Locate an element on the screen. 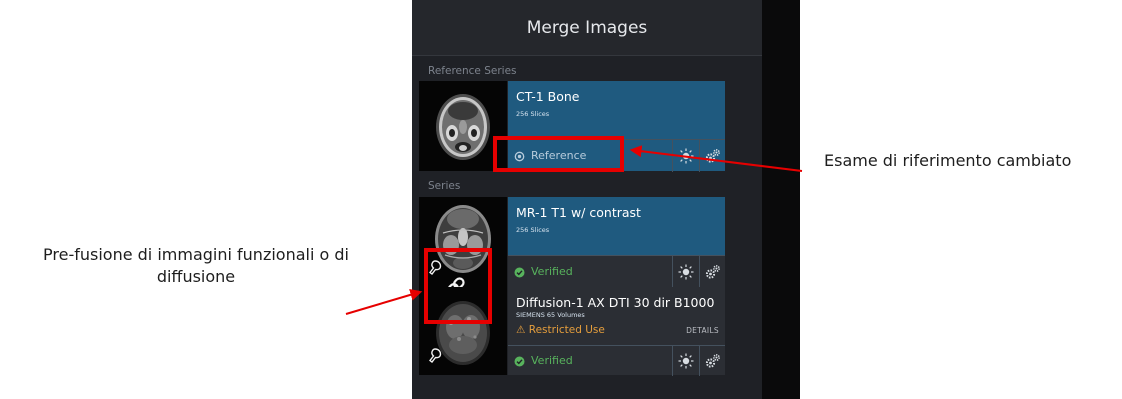  diffusion-status-label: Verified is located at coordinates (552, 360).